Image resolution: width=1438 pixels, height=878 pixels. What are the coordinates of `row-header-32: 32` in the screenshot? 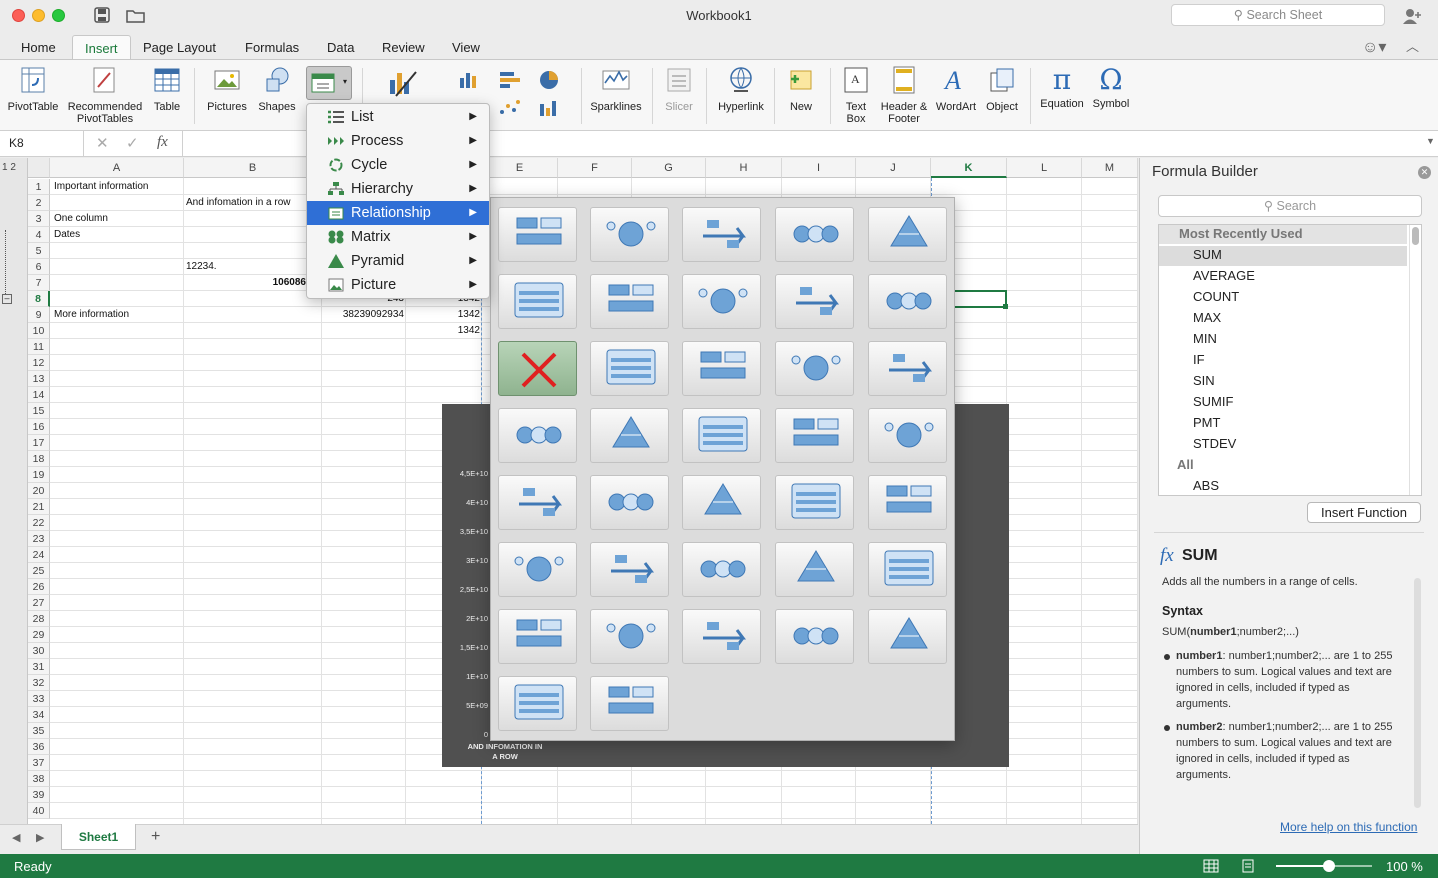 It's located at (39, 683).